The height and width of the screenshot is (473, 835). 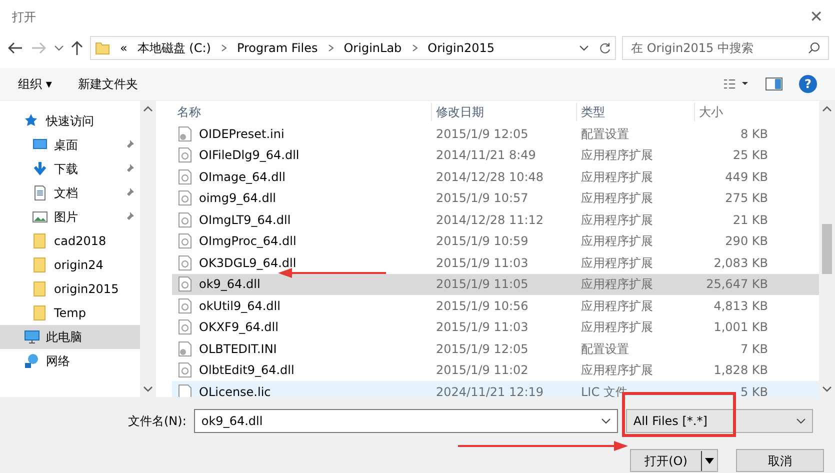 I want to click on breadcrumb-overflow: «, so click(x=124, y=48).